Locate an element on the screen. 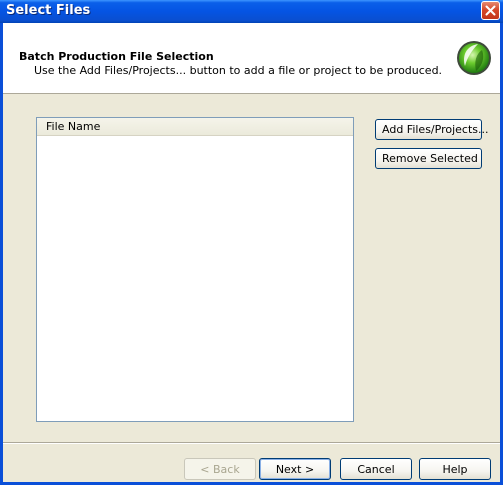  close-icon is located at coordinates (490, 10).